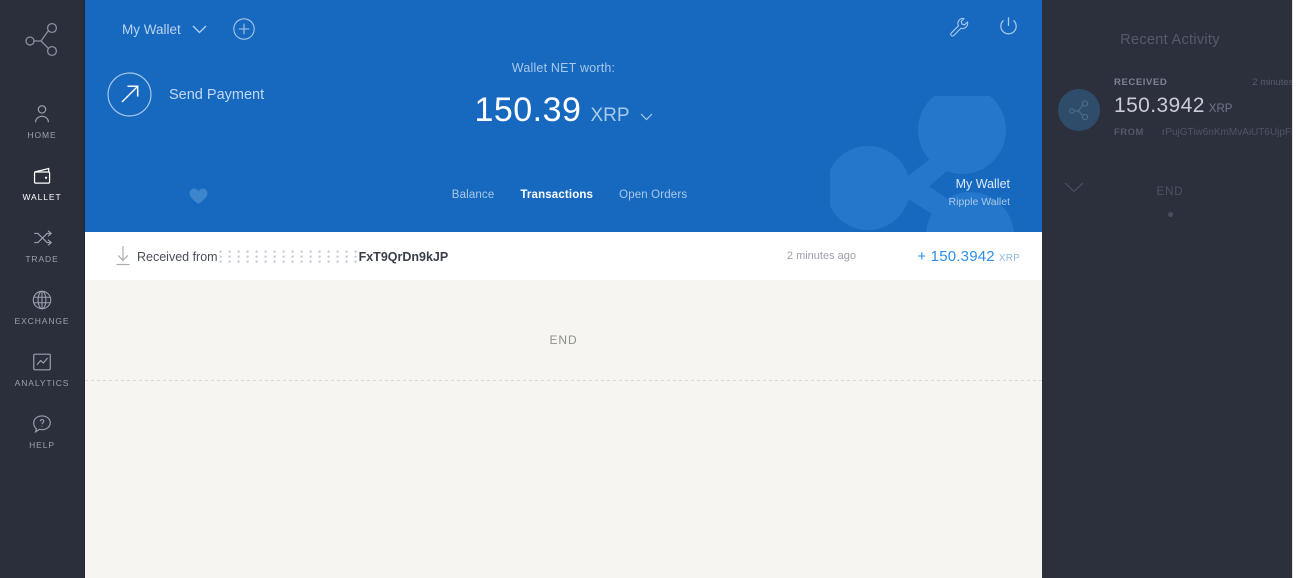  I want to click on wallet-badge-subtitle: Ripple Wallet, so click(979, 202).